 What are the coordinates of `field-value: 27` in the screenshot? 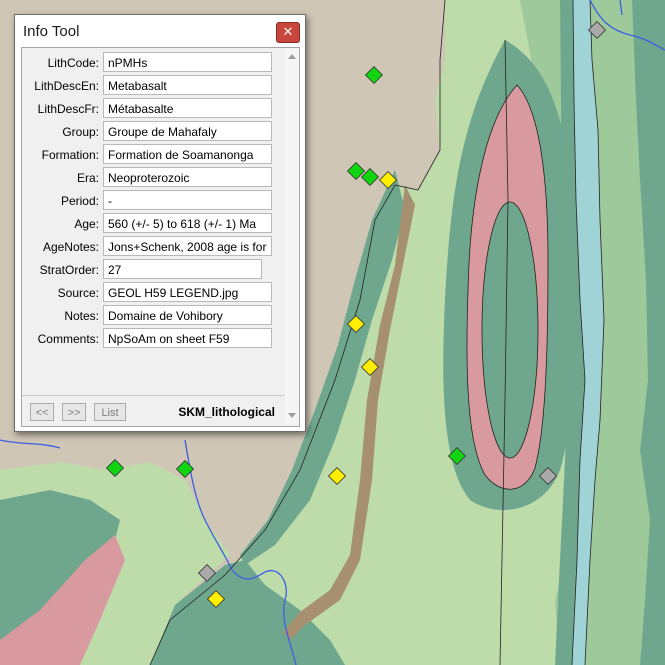 It's located at (182, 269).